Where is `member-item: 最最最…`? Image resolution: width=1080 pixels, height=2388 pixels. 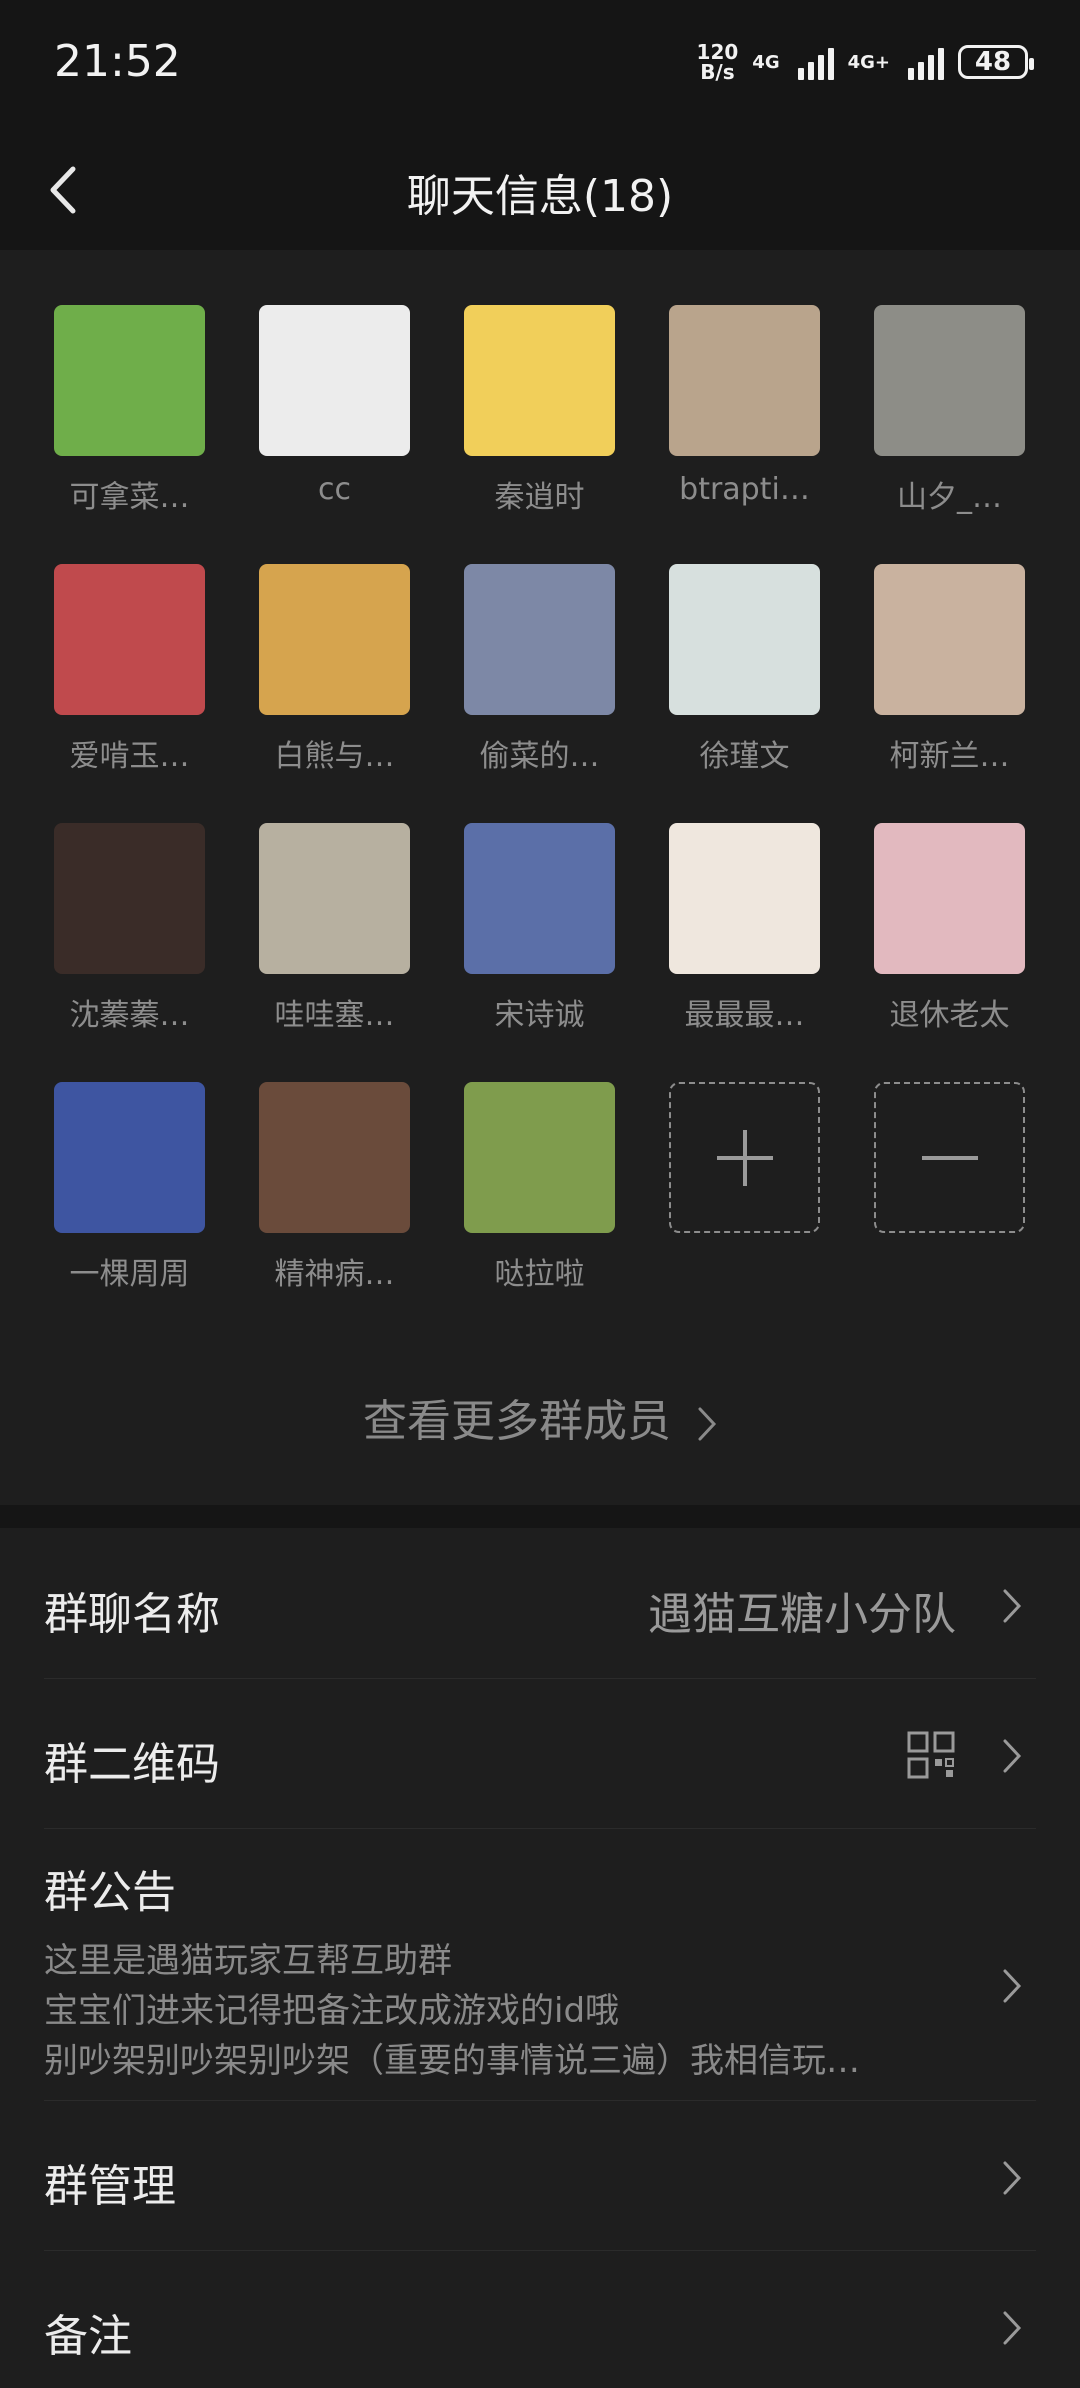 member-item: 最最最… is located at coordinates (744, 952).